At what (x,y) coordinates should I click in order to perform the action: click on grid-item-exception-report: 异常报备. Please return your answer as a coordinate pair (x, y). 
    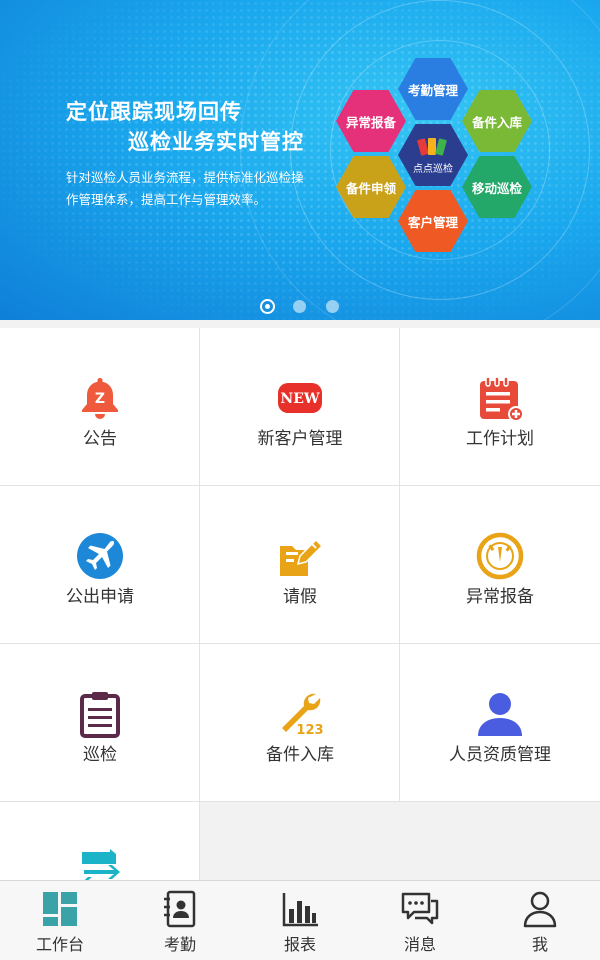
    Looking at the image, I should click on (500, 565).